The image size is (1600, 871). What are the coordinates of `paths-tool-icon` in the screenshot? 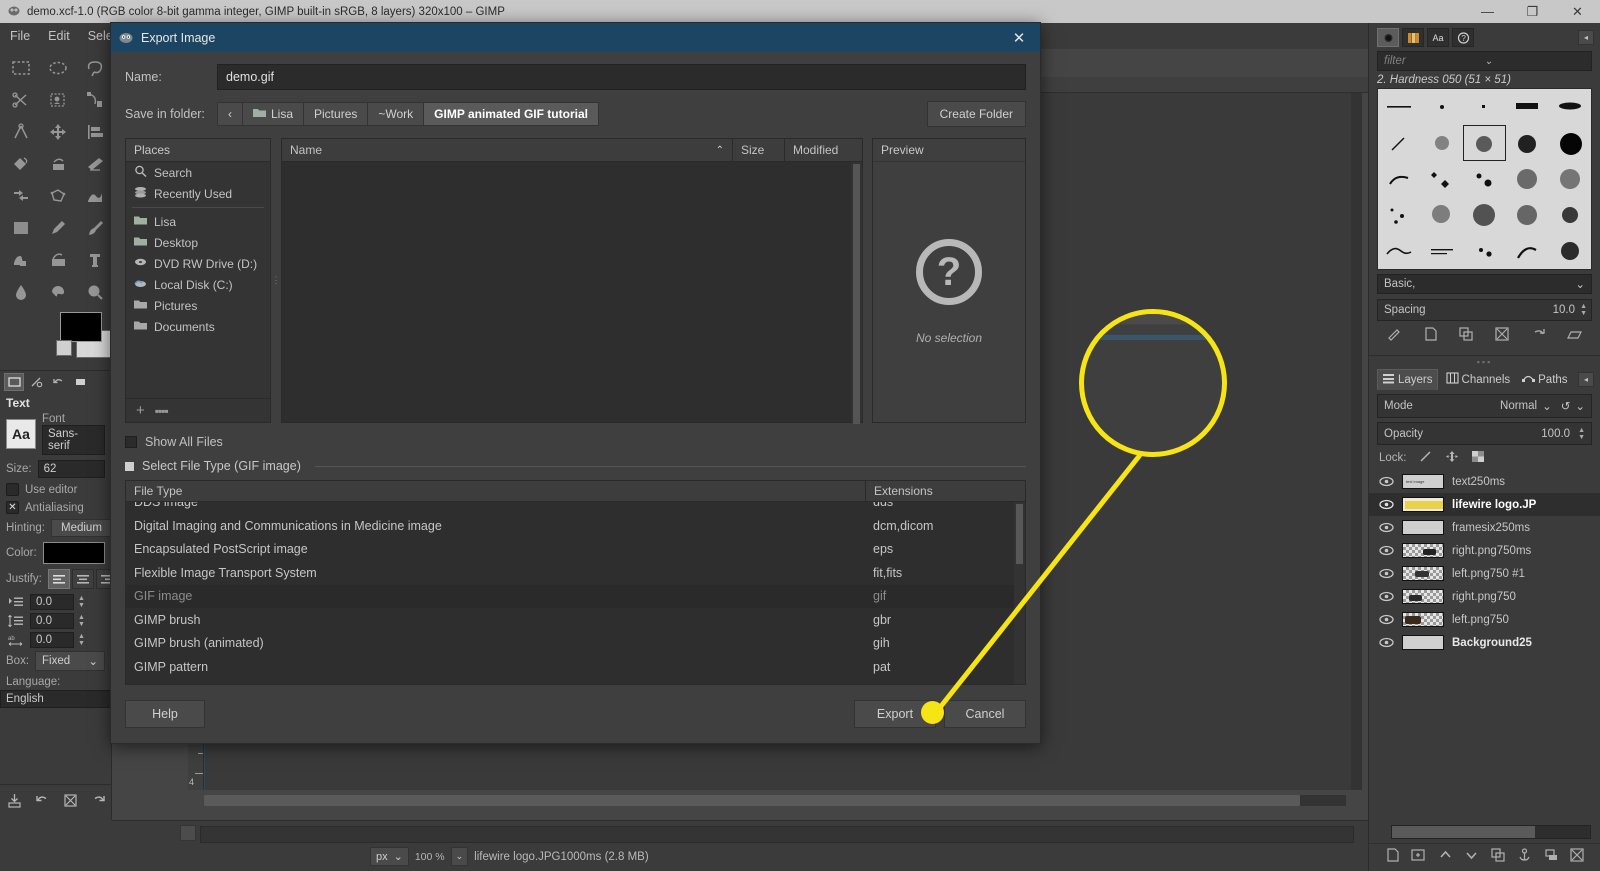 It's located at (94, 100).